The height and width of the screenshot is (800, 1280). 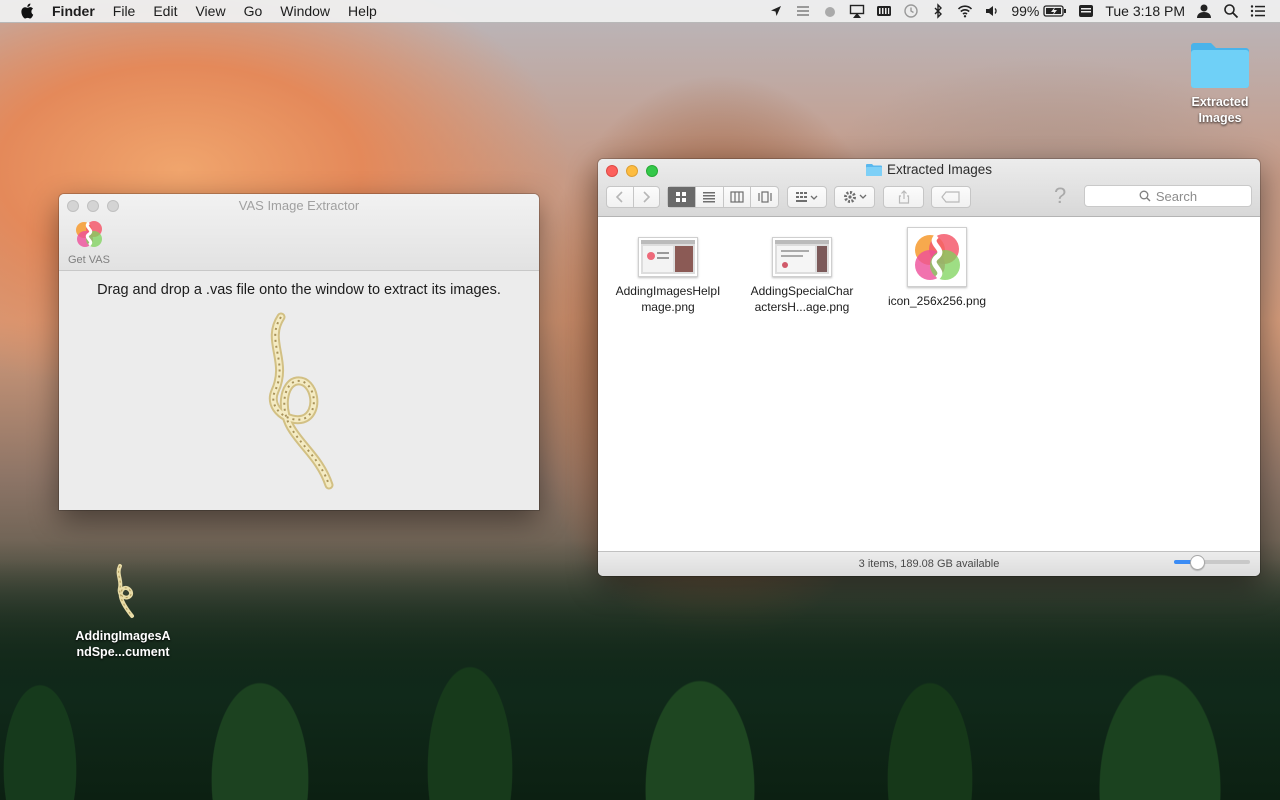 I want to click on cover-flow-button, so click(x=764, y=197).